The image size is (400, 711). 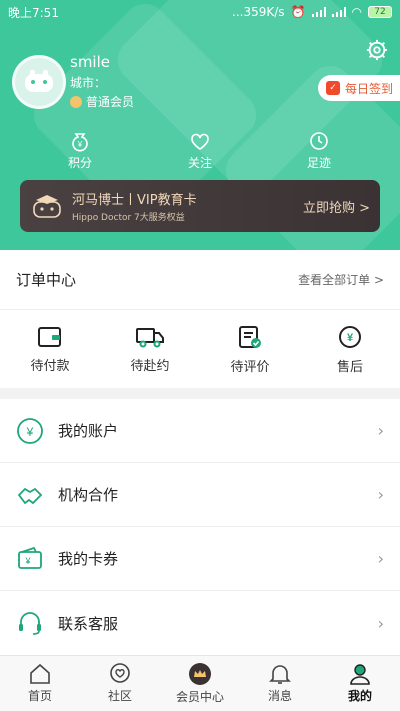 What do you see at coordinates (150, 366) in the screenshot?
I see `order-label: 待赴约` at bounding box center [150, 366].